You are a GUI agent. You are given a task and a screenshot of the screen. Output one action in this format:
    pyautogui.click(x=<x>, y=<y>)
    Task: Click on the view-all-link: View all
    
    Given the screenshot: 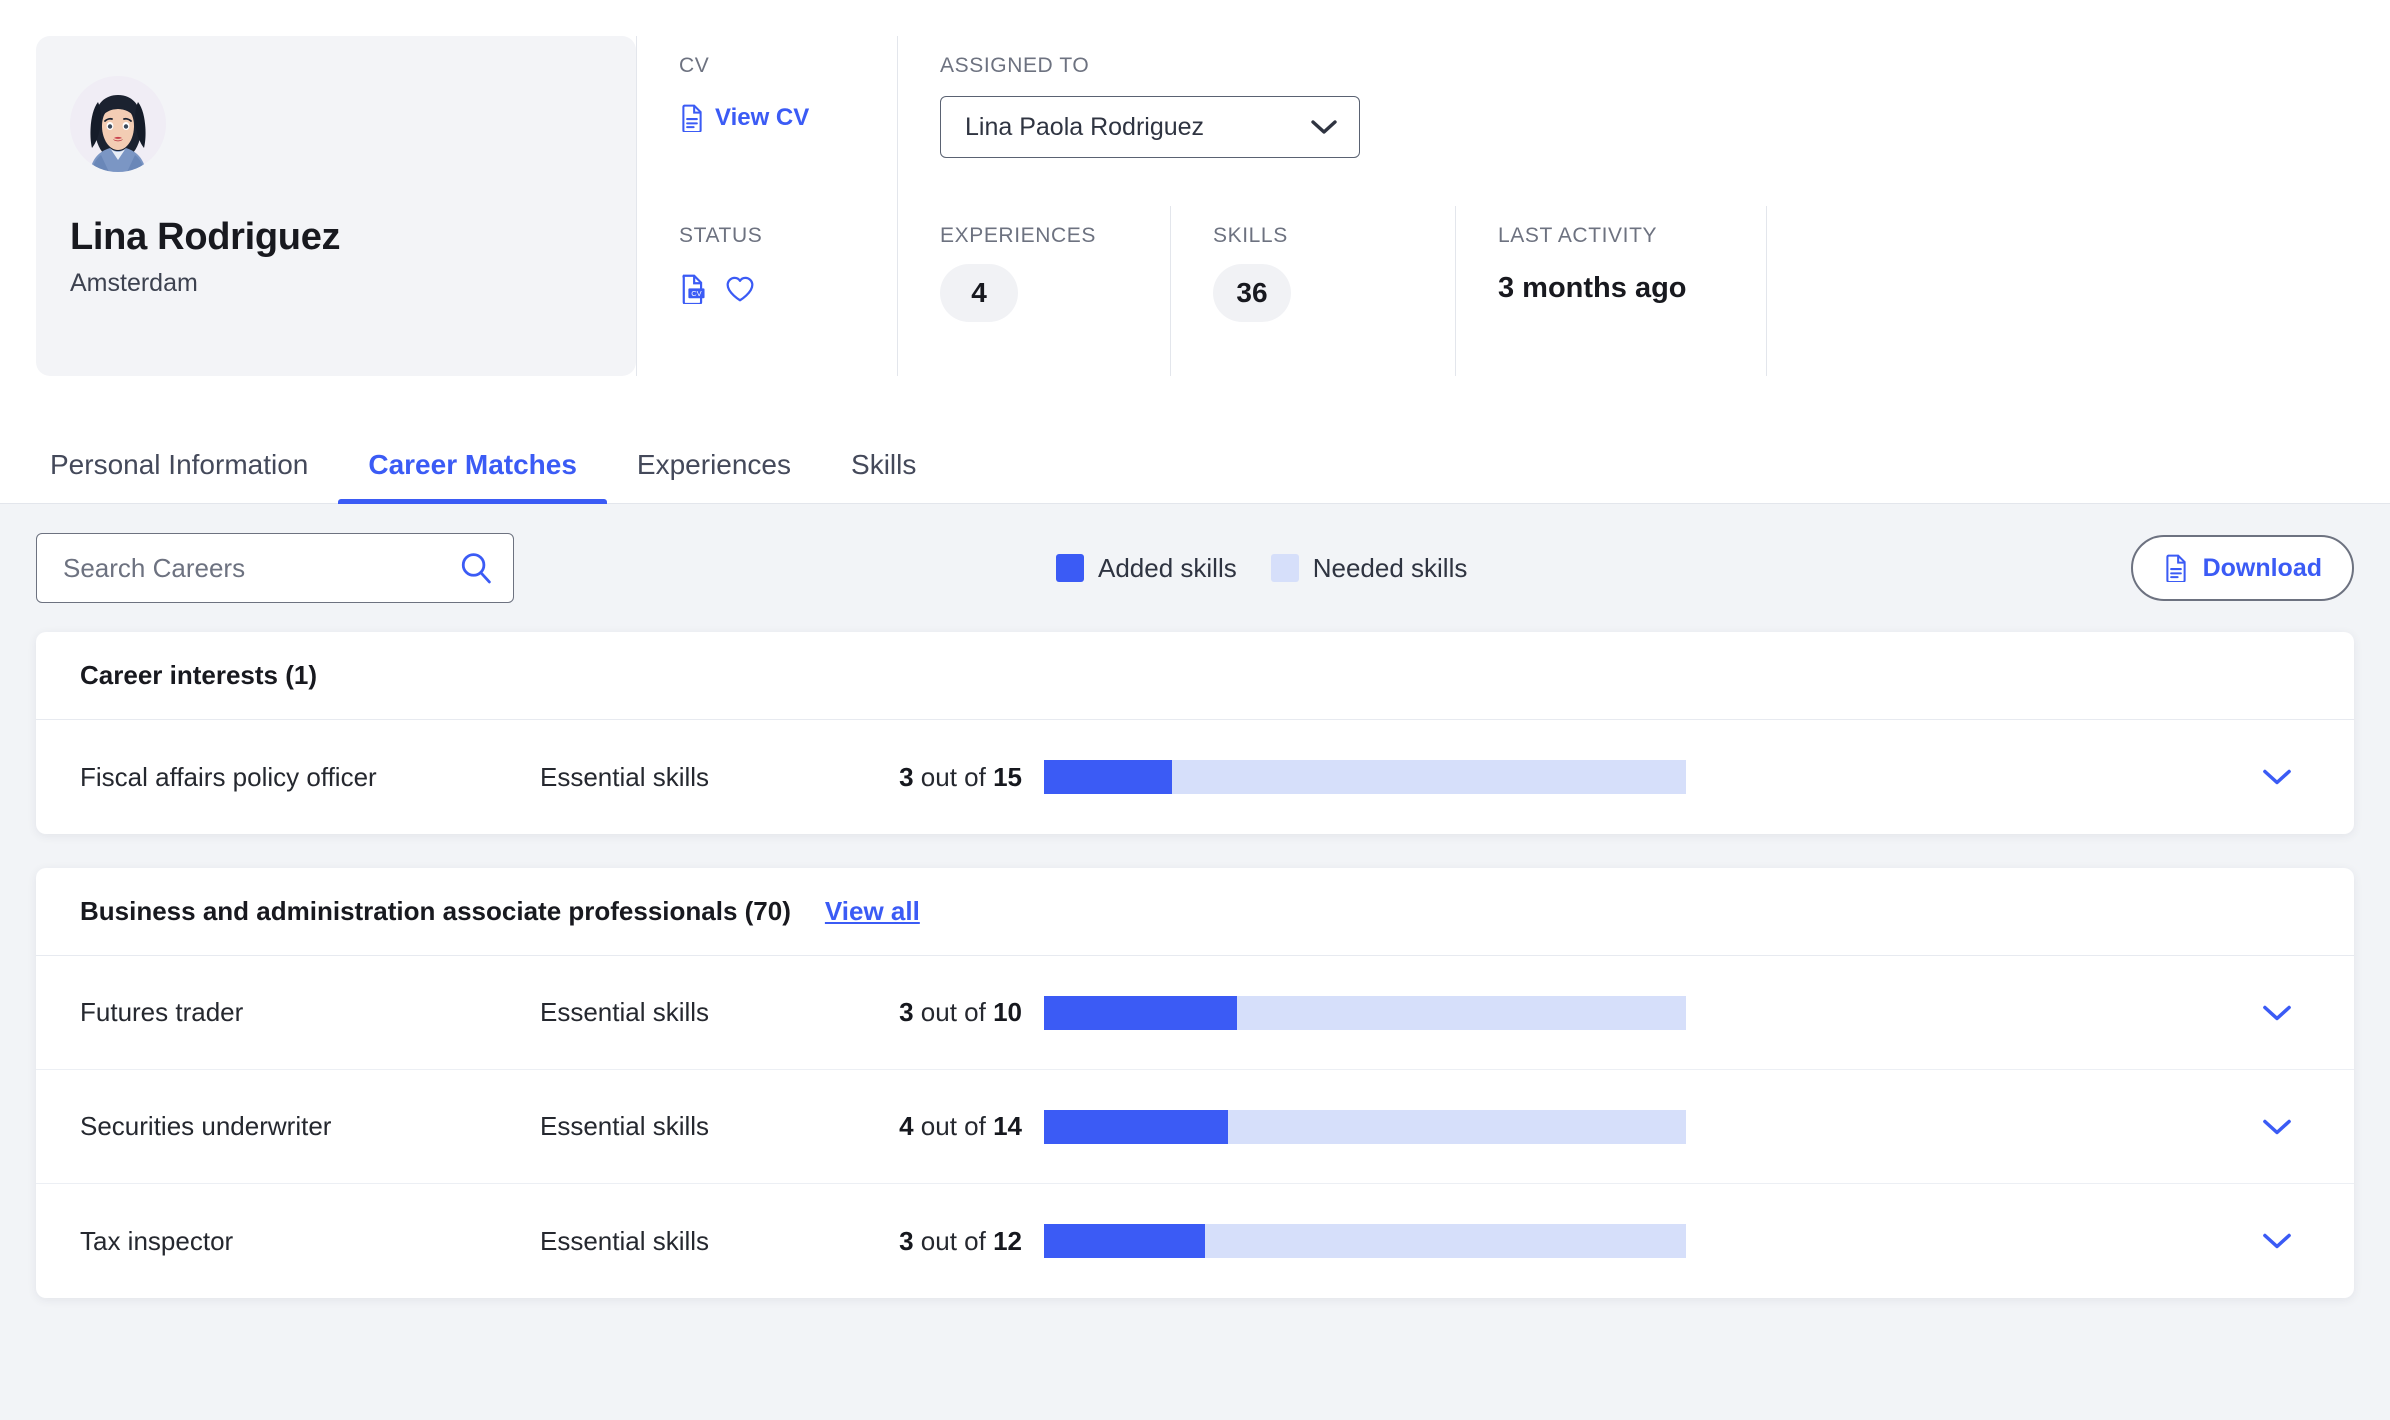 What is the action you would take?
    pyautogui.click(x=872, y=911)
    